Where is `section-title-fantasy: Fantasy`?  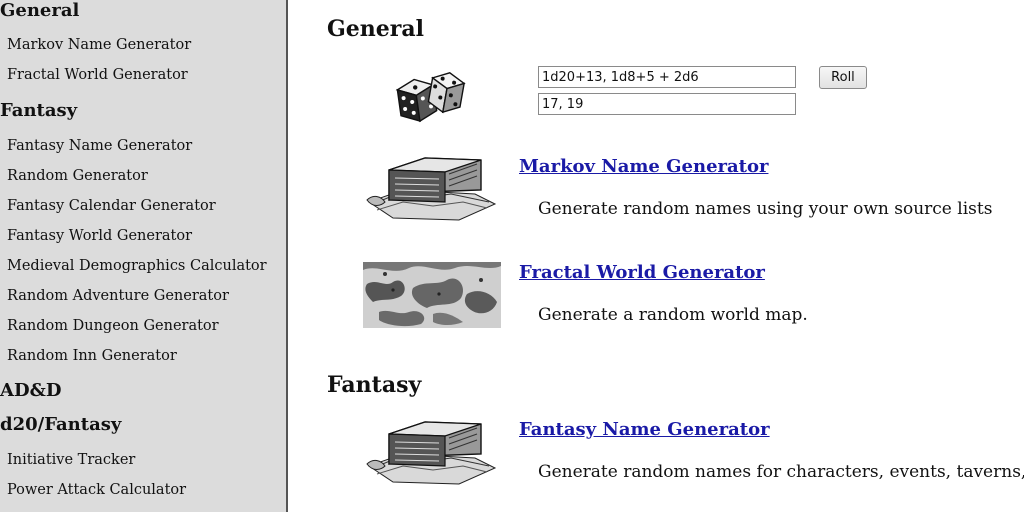 section-title-fantasy: Fantasy is located at coordinates (374, 385).